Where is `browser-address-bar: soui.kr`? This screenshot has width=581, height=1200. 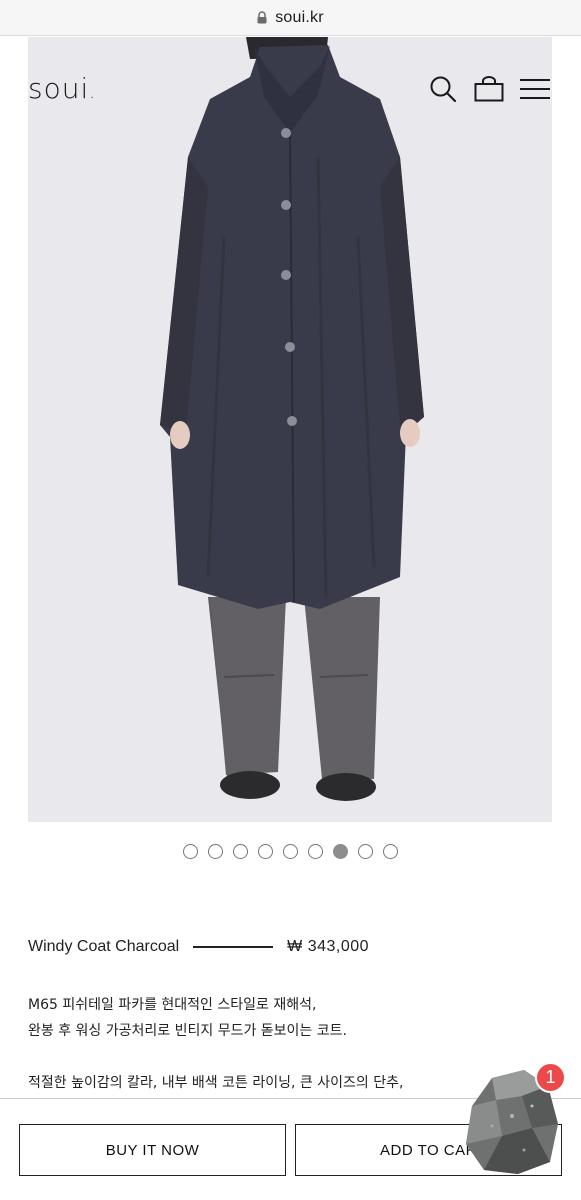
browser-address-bar: soui.kr is located at coordinates (290, 18).